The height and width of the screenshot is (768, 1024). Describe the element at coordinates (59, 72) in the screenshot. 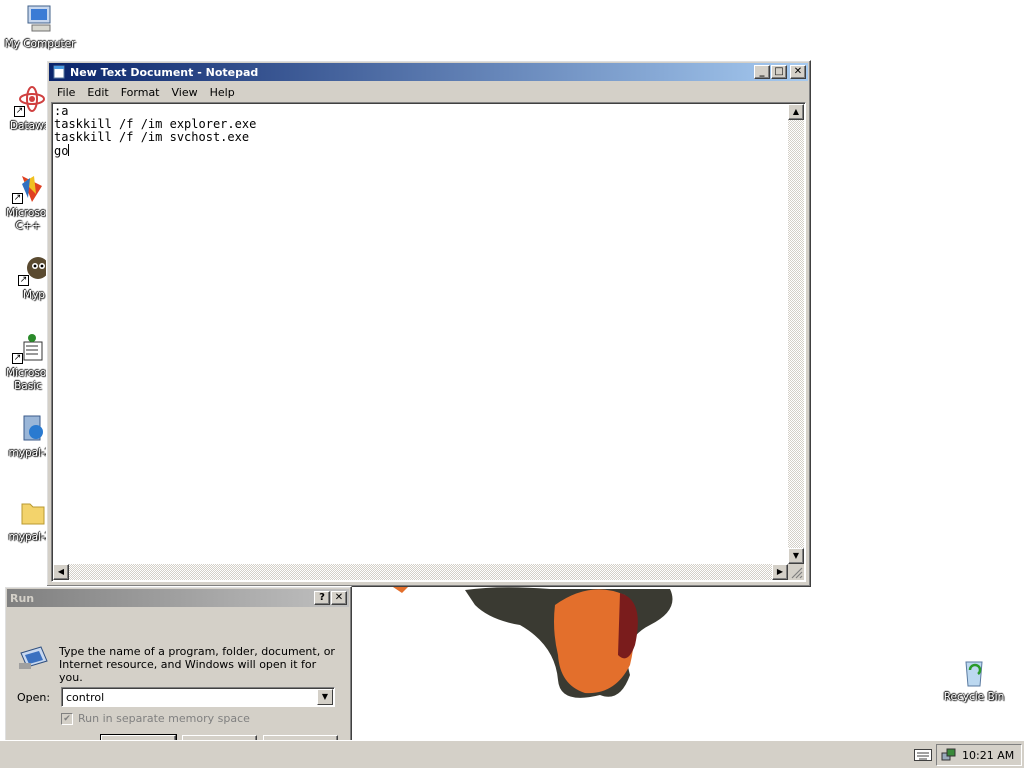

I see `notepad-icon` at that location.